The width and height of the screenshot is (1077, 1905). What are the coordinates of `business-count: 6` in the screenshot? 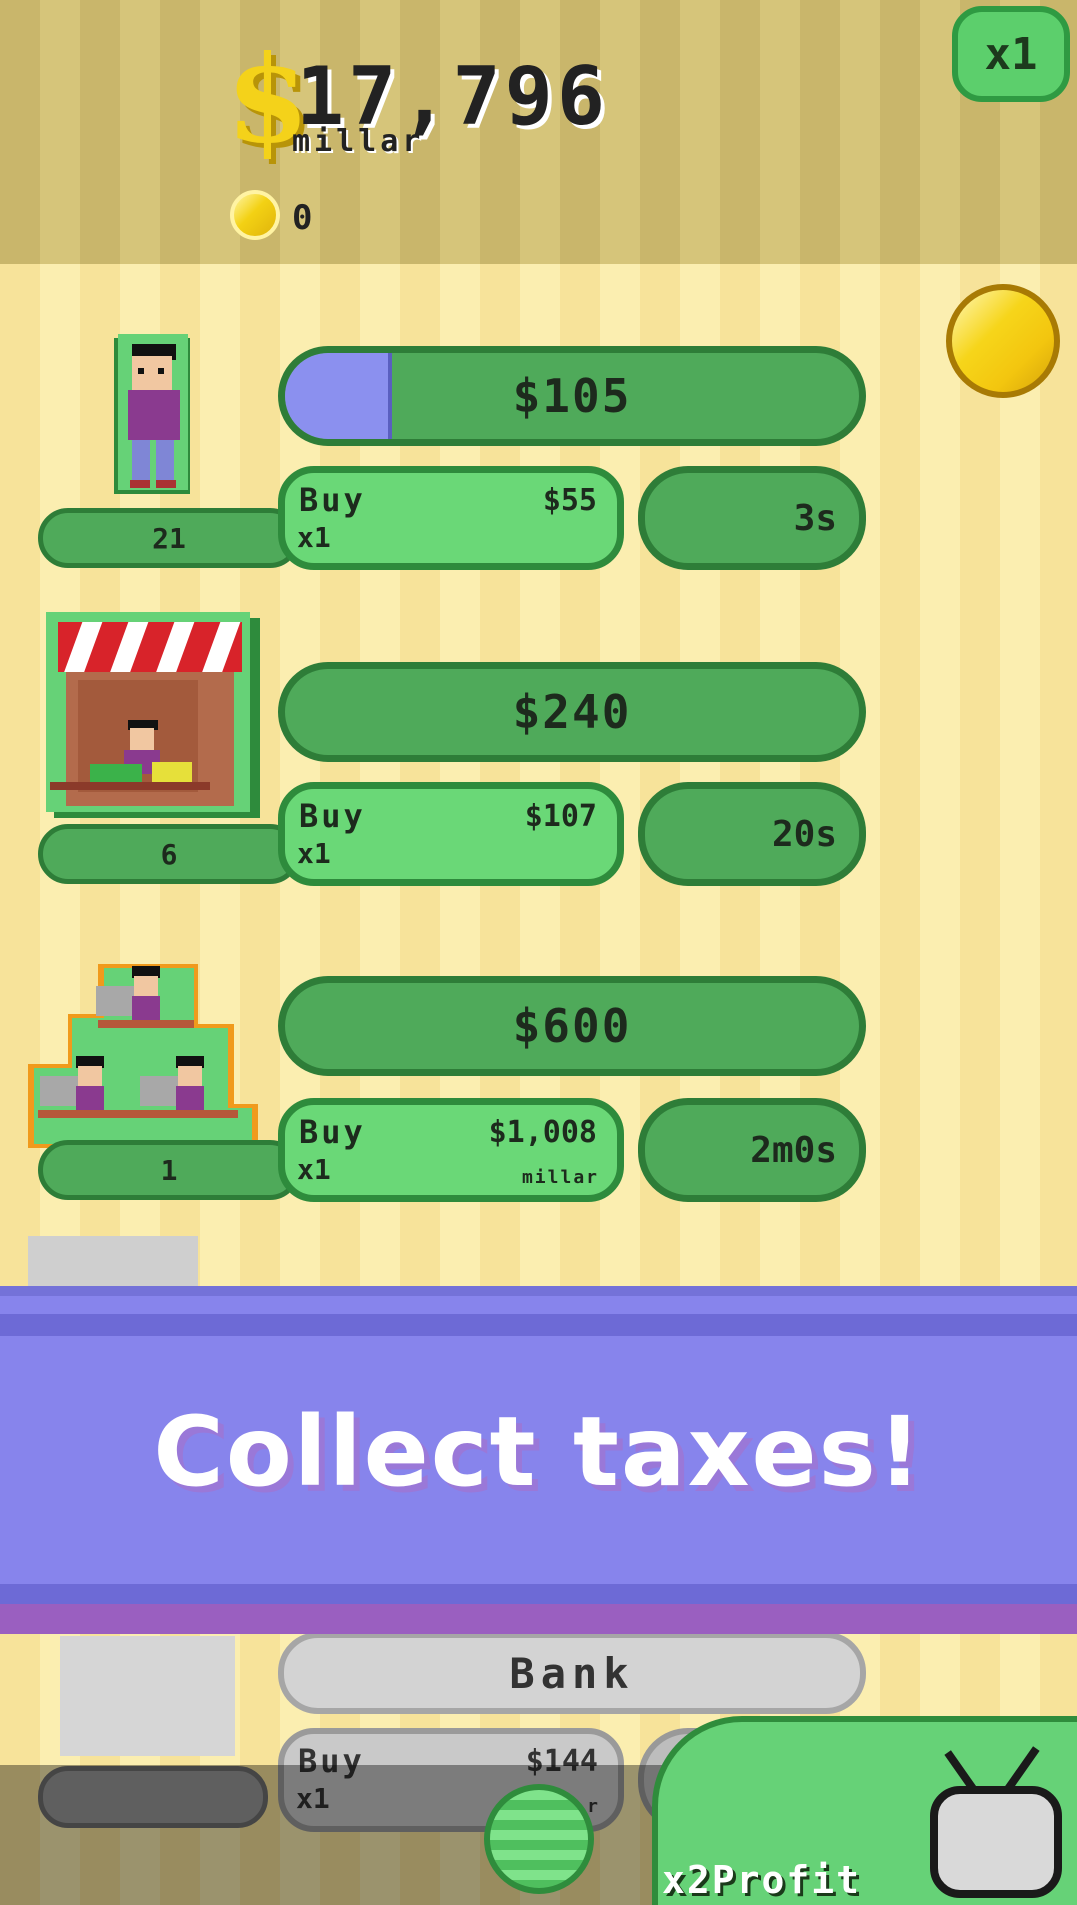 It's located at (169, 854).